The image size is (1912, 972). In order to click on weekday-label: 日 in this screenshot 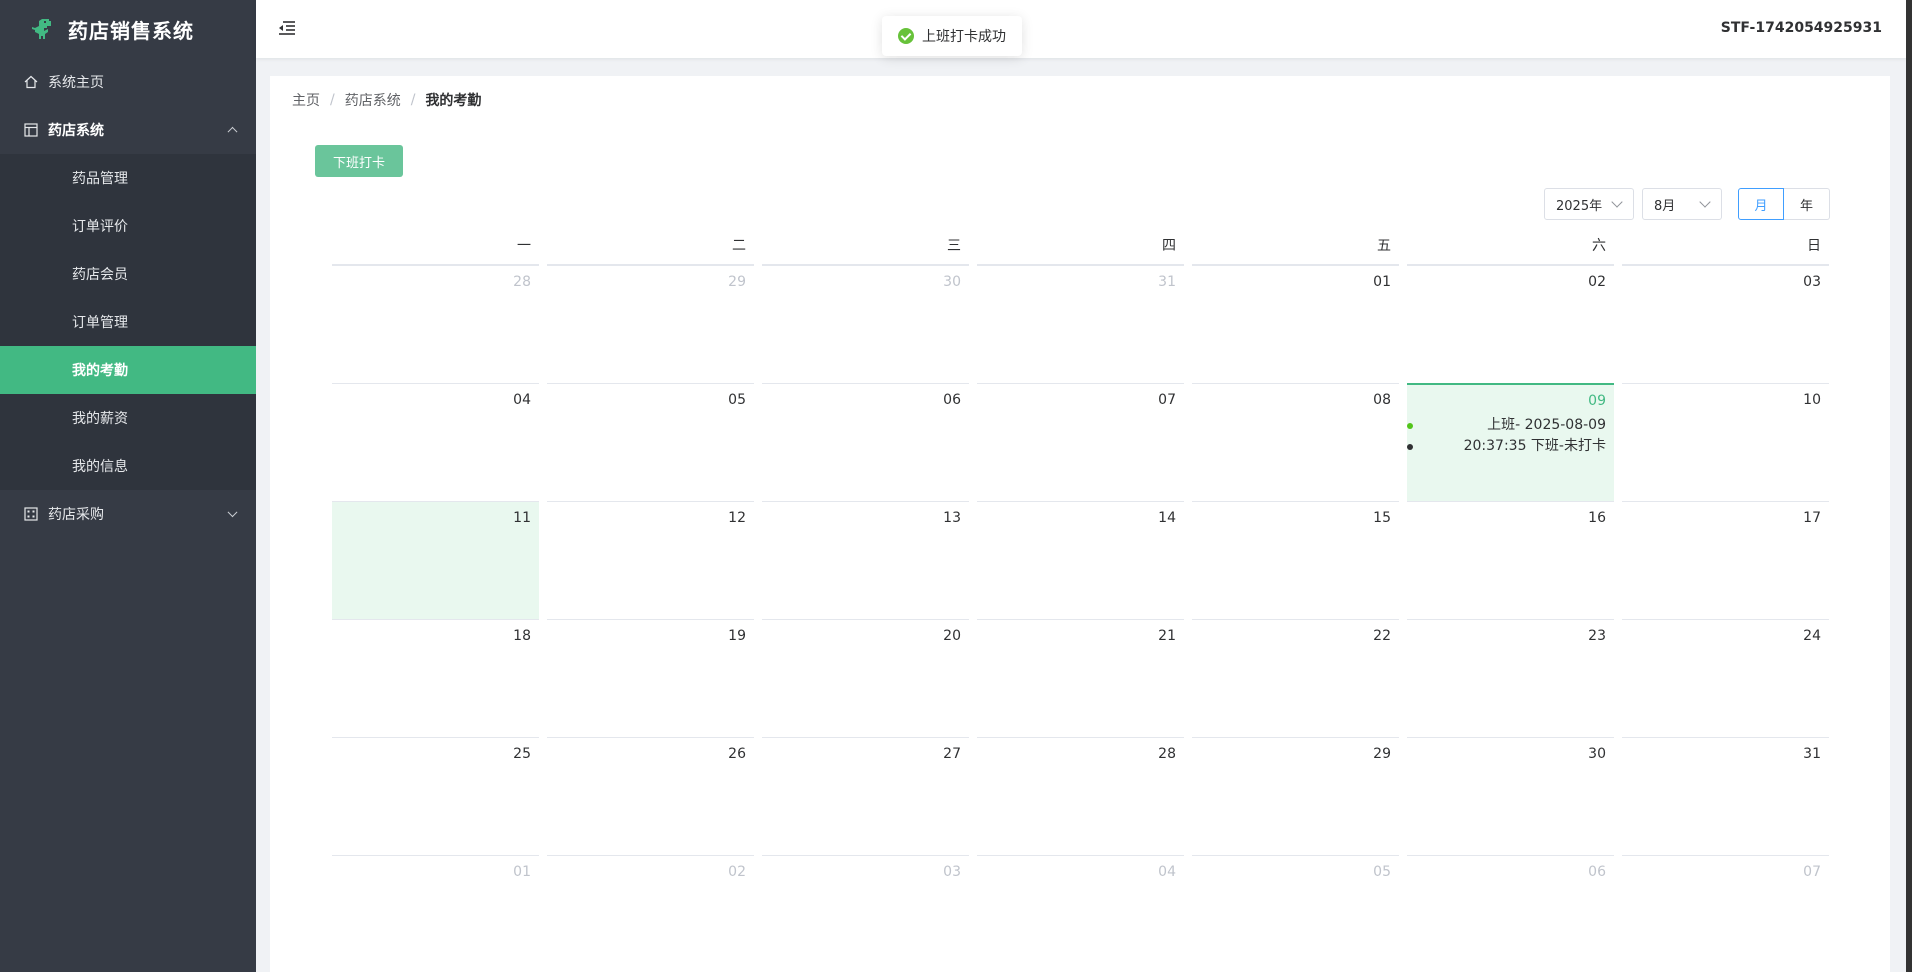, I will do `click(1725, 251)`.